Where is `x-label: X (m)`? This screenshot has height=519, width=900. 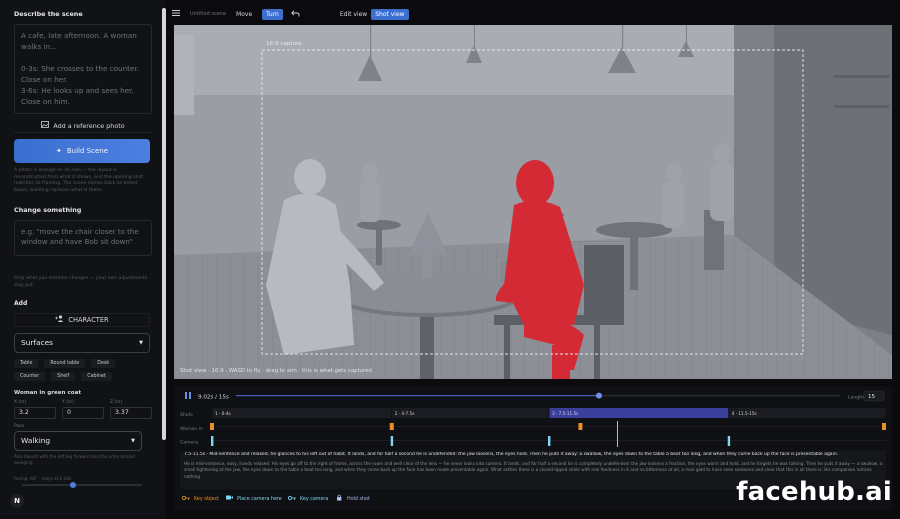 x-label: X (m) is located at coordinates (20, 402).